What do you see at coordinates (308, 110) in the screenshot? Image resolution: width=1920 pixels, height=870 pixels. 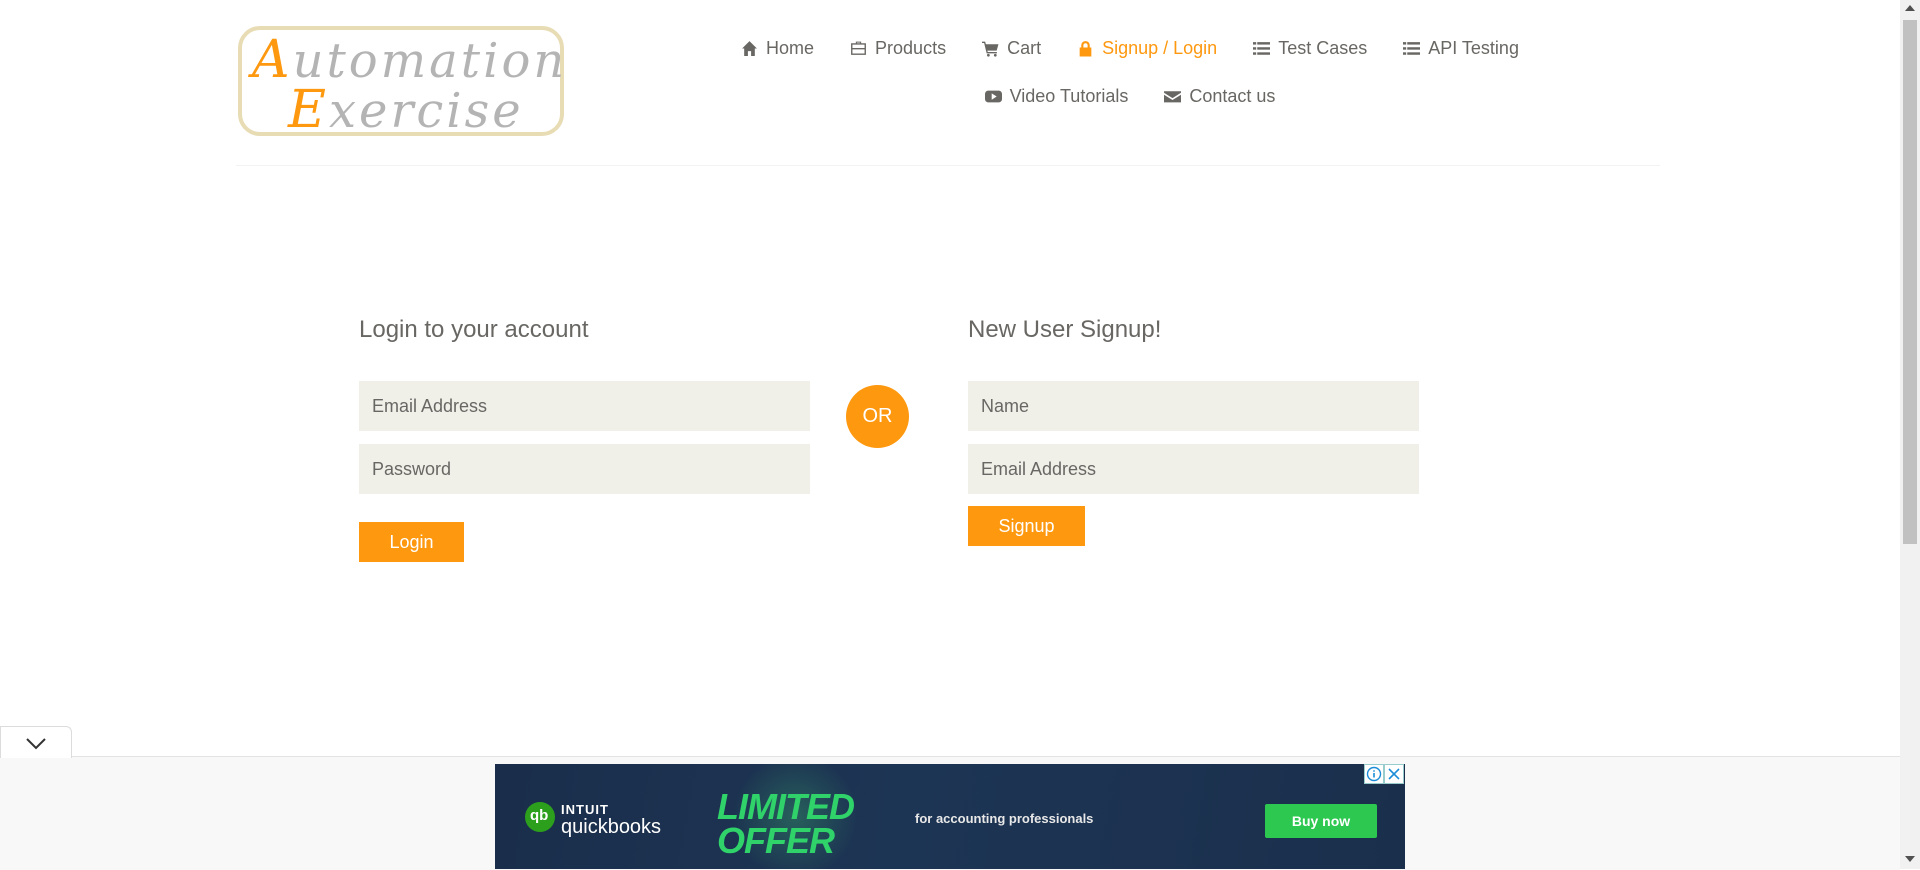 I see `logo-cap-e: E` at bounding box center [308, 110].